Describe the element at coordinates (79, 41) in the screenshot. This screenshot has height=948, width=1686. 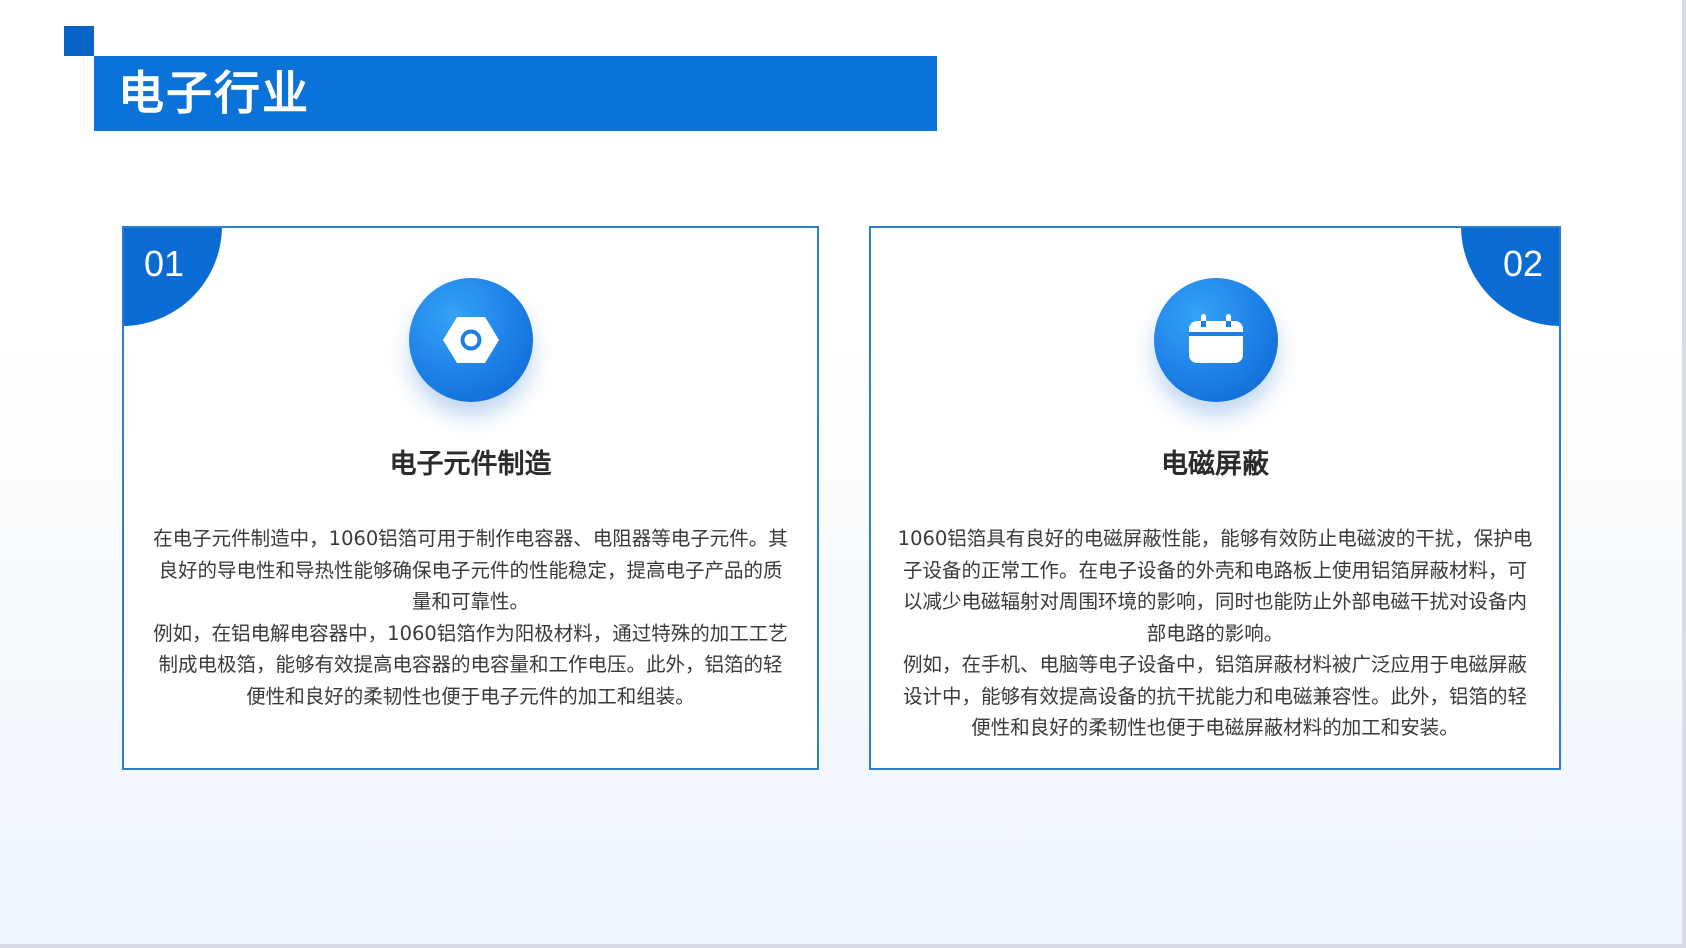
I see `title-accent-square` at that location.